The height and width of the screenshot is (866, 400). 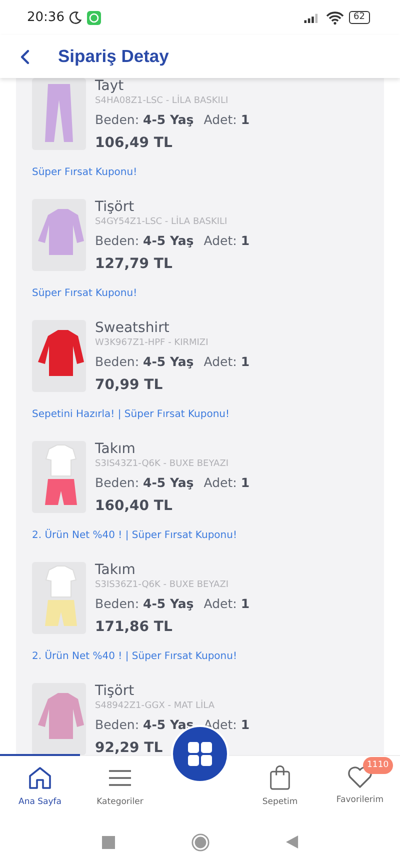 I want to click on product-code: W3K967Z1-HPF - KIRMIZI, so click(x=152, y=343).